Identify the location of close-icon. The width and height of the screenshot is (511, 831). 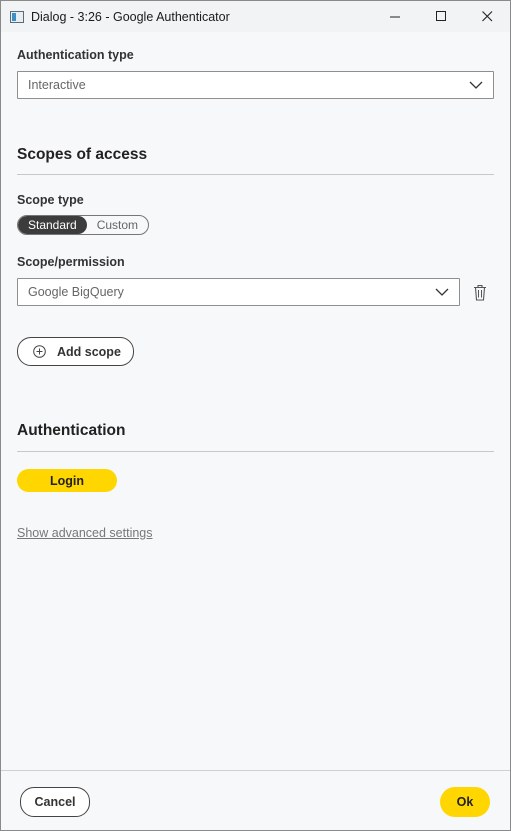
(486, 16).